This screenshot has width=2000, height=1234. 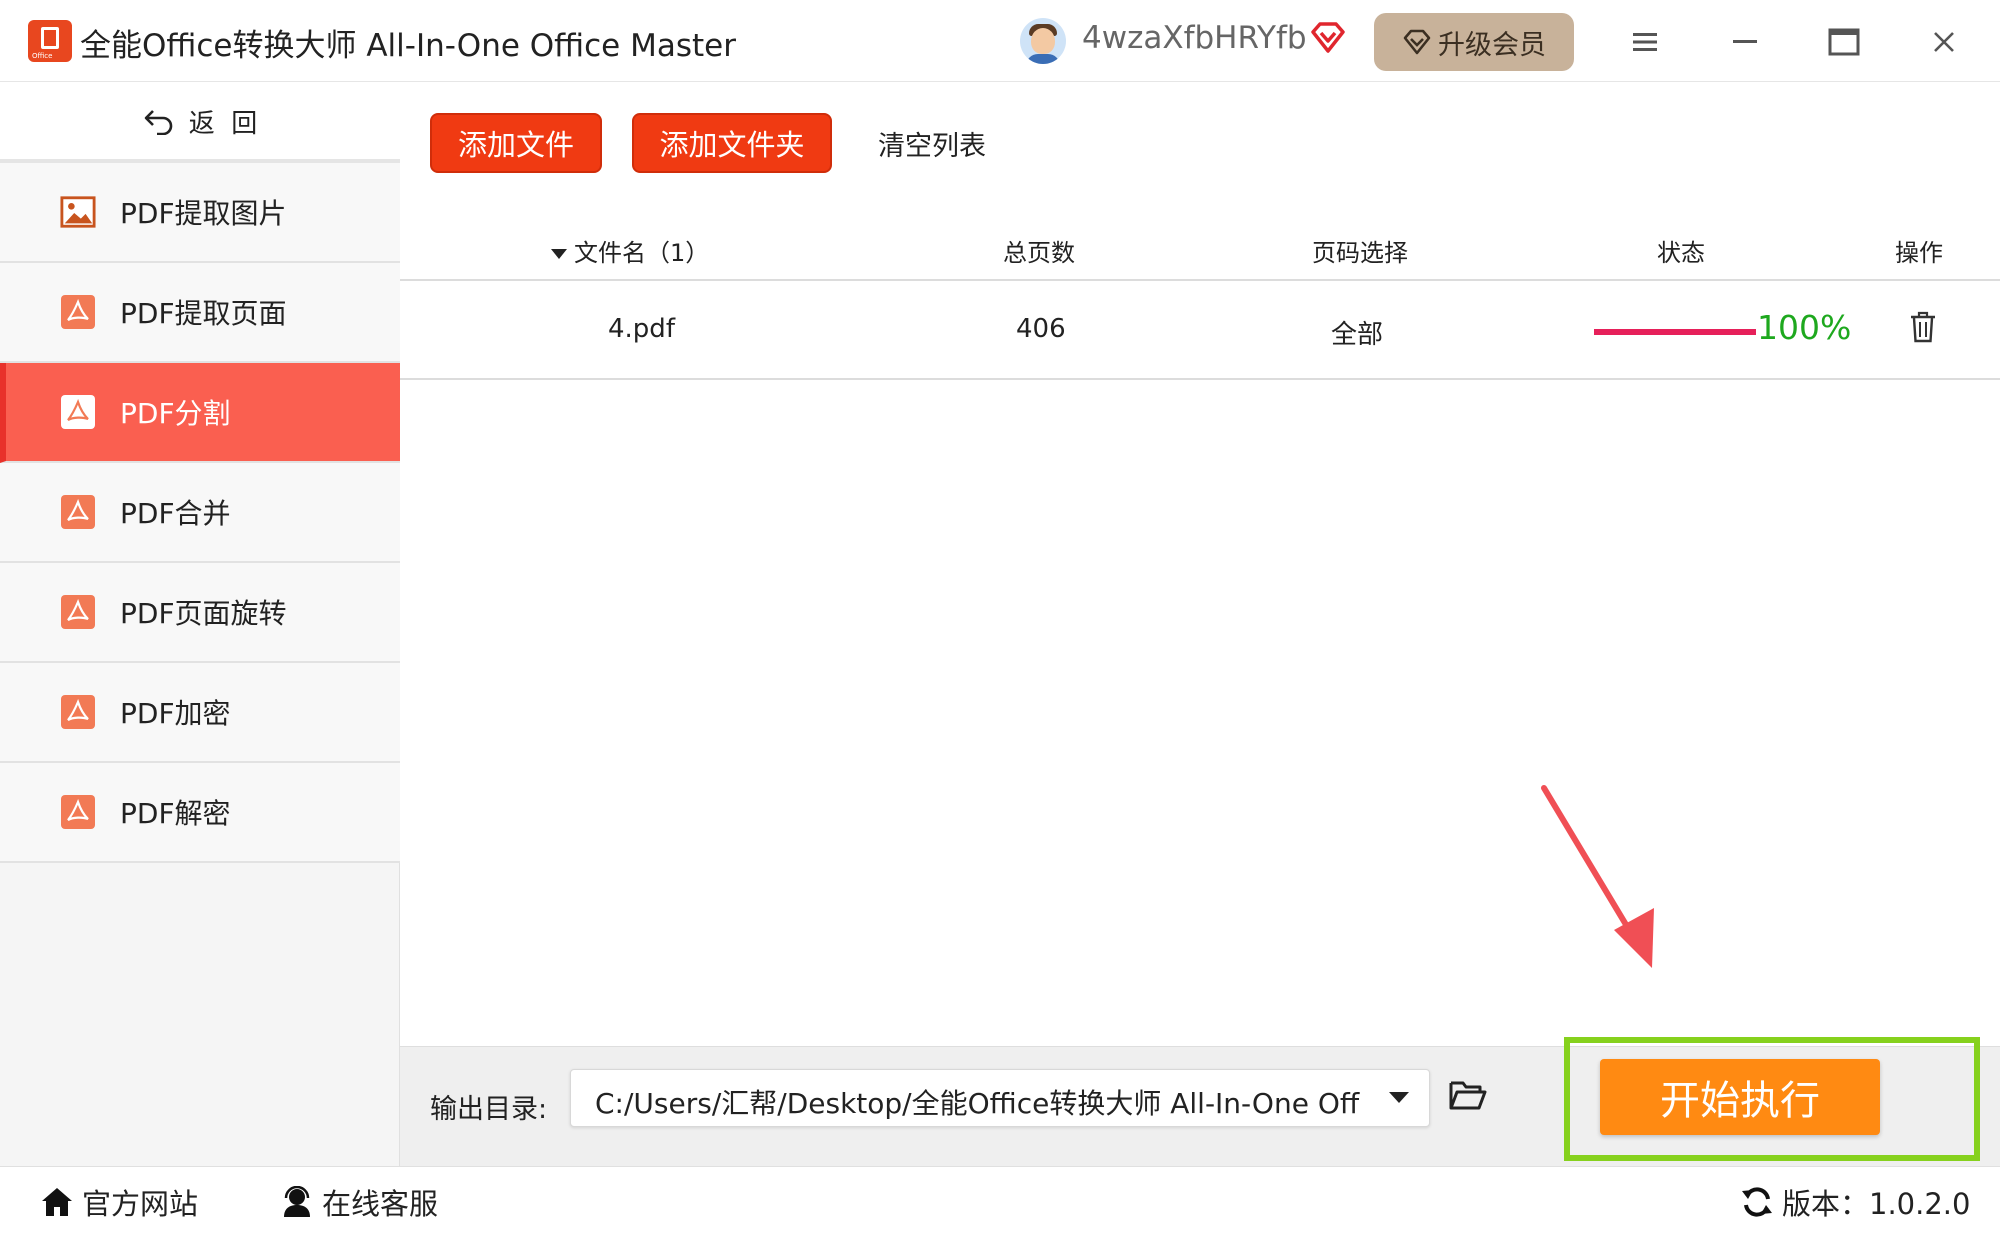 I want to click on app-title: 全能Office转换大师 All-In-One Office Master, so click(x=408, y=46).